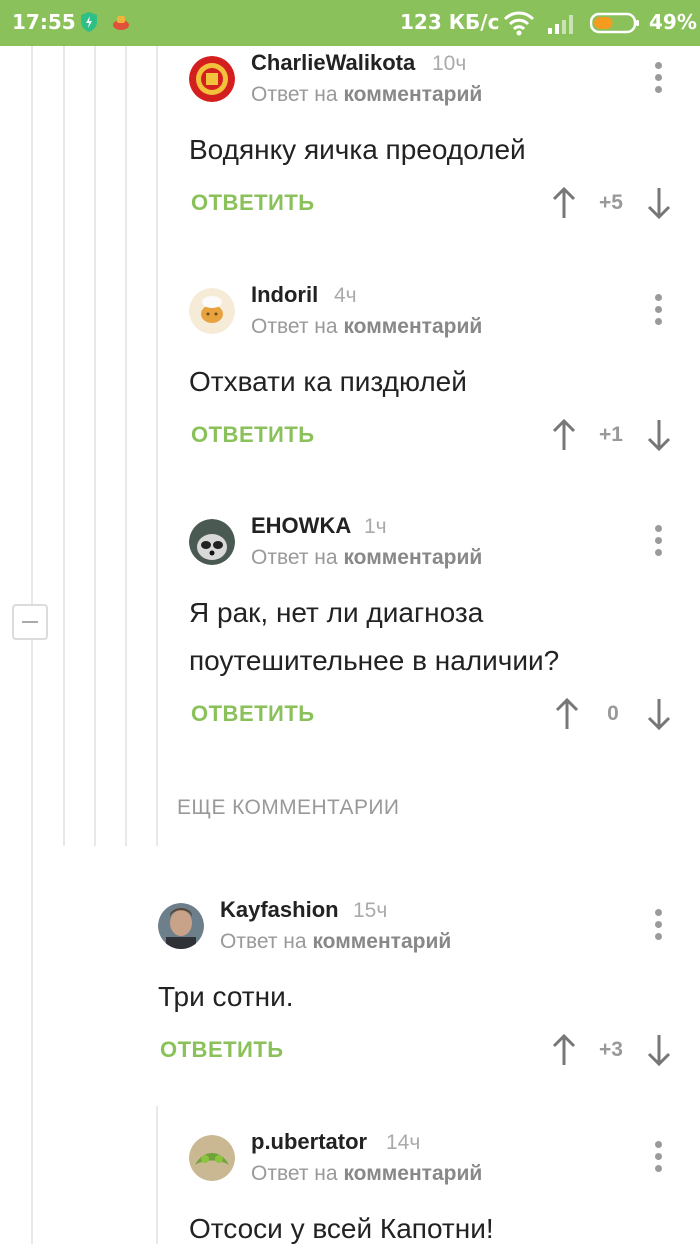  Describe the element at coordinates (673, 22) in the screenshot. I see `battery-percent: 49%` at that location.